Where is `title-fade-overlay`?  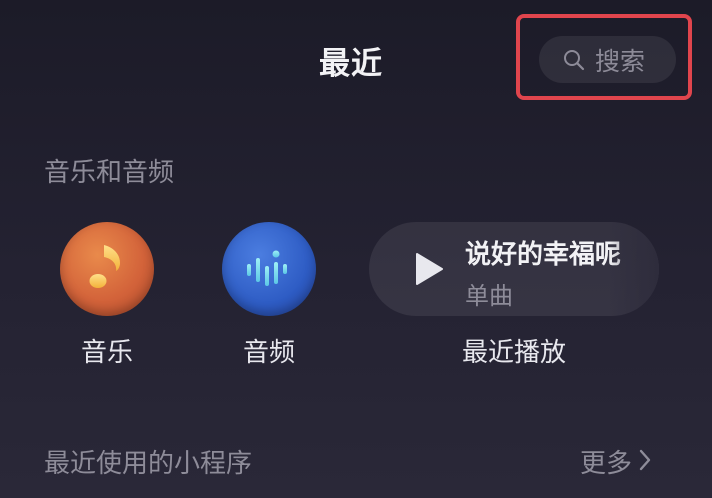
title-fade-overlay is located at coordinates (634, 269).